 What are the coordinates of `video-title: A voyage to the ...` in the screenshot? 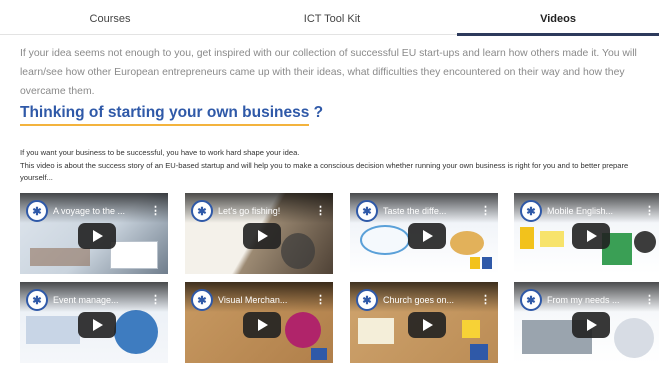 It's located at (89, 211).